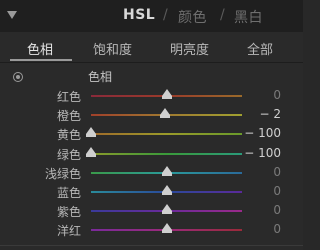 The image size is (320, 250). What do you see at coordinates (68, 154) in the screenshot?
I see `slider-label: 绿色` at bounding box center [68, 154].